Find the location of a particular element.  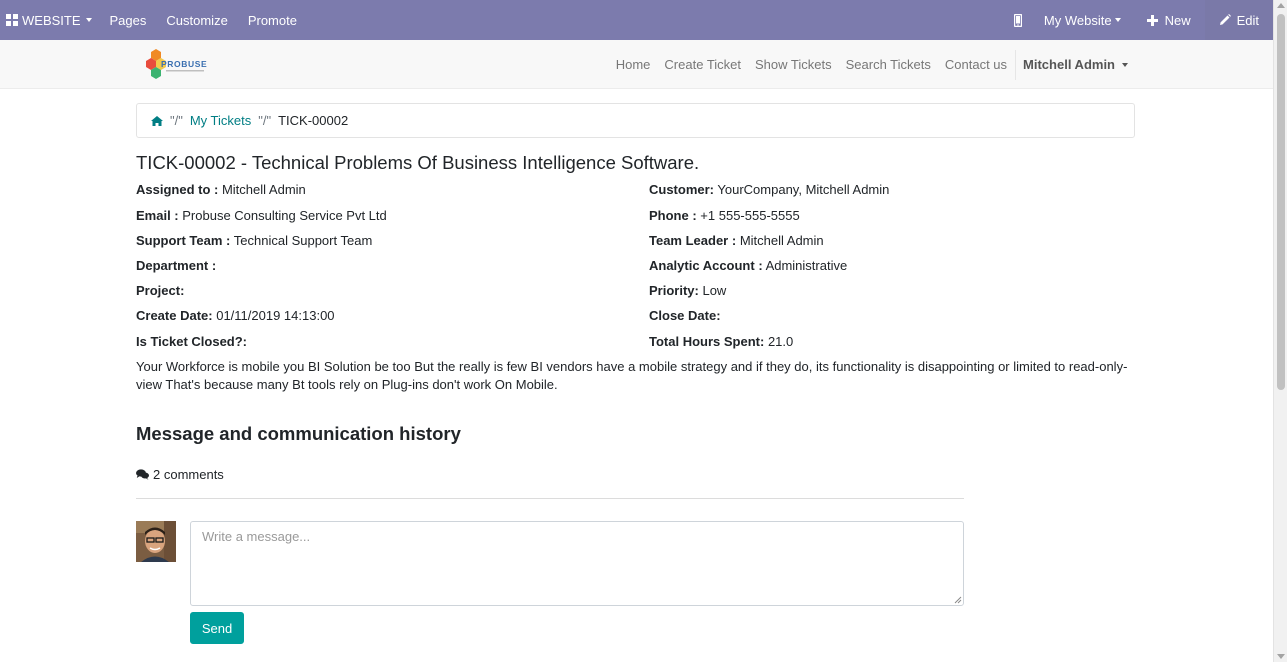

field-label: Project: is located at coordinates (160, 290).